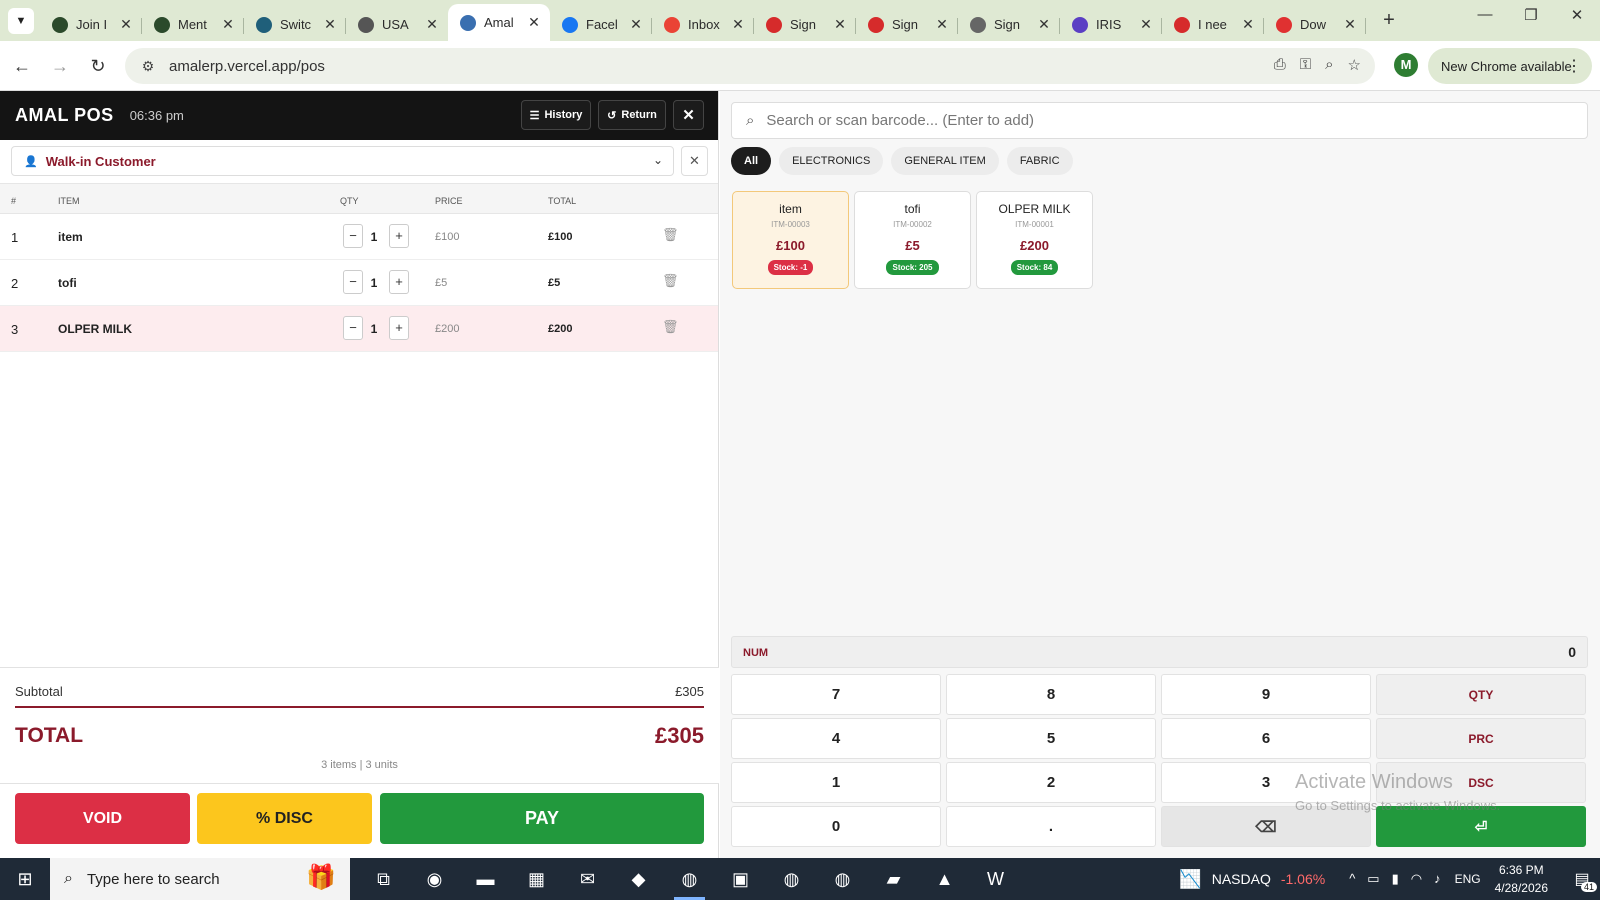 Image resolution: width=1600 pixels, height=900 pixels. Describe the element at coordinates (1577, 15) in the screenshot. I see `close-window-button: ✕` at that location.